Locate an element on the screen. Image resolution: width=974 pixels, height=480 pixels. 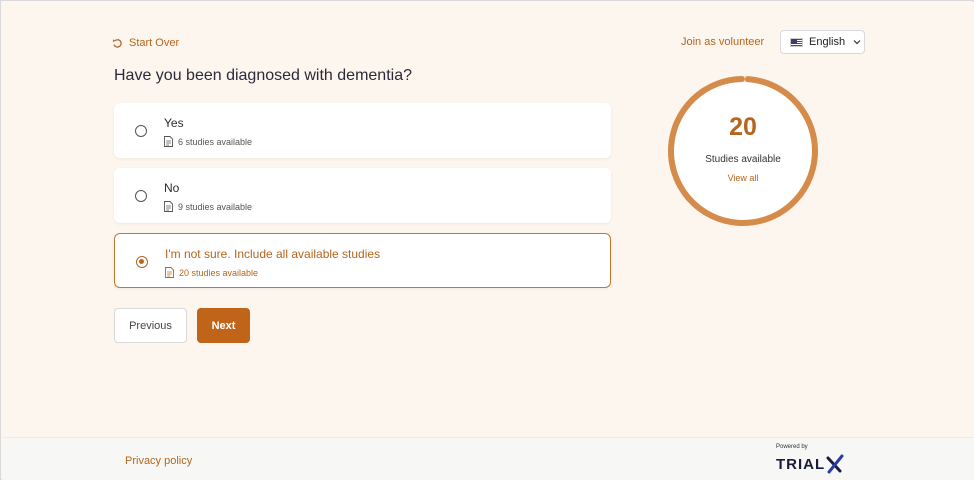
start-over-link: Start Over is located at coordinates (145, 43).